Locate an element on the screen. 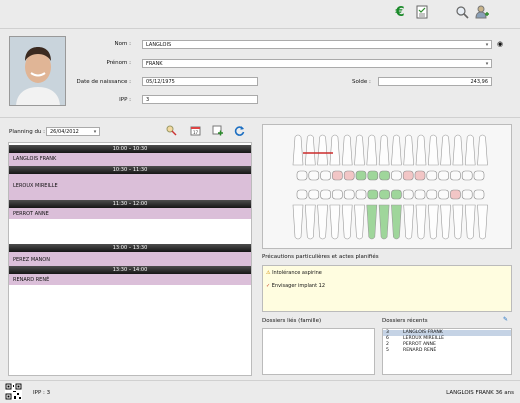  appointment-item: LANGLOIS FRANK is located at coordinates (130, 159).